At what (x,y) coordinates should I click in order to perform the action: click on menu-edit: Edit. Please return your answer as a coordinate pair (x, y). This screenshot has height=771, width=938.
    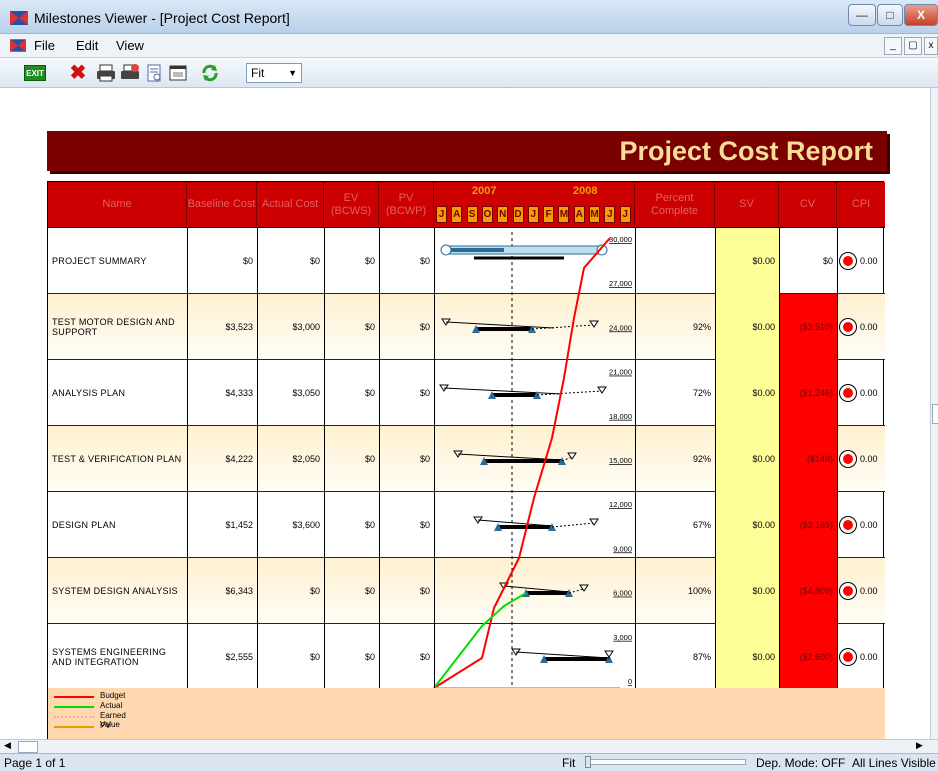
    Looking at the image, I should click on (87, 45).